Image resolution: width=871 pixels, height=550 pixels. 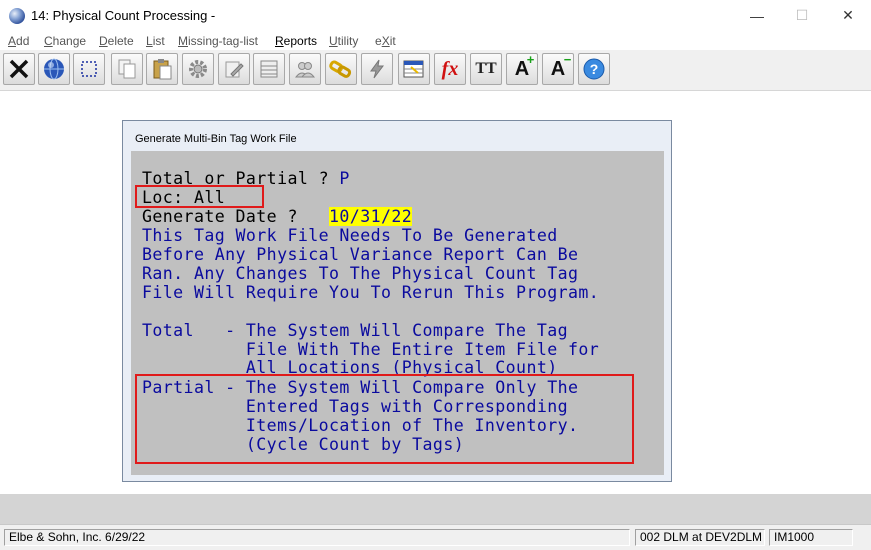 I want to click on settings-button, so click(x=198, y=69).